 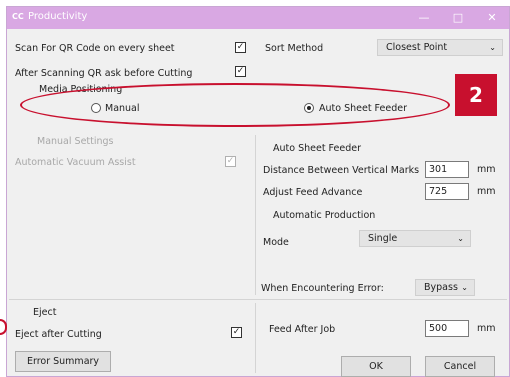 What do you see at coordinates (63, 361) in the screenshot?
I see `error-summary-button: Error Summary` at bounding box center [63, 361].